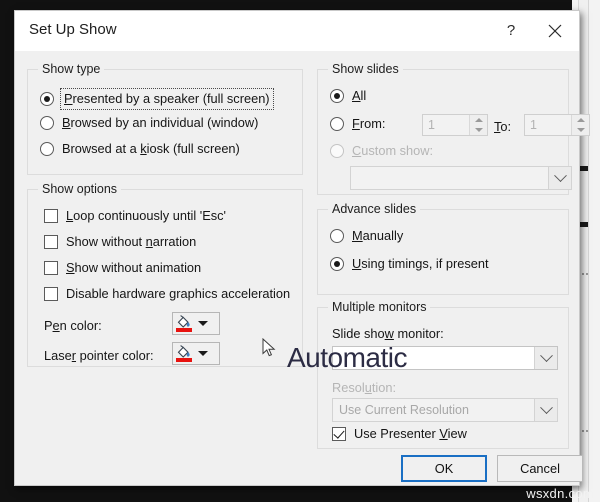 The height and width of the screenshot is (502, 600). I want to click on radio-label: Custom show:, so click(393, 150).